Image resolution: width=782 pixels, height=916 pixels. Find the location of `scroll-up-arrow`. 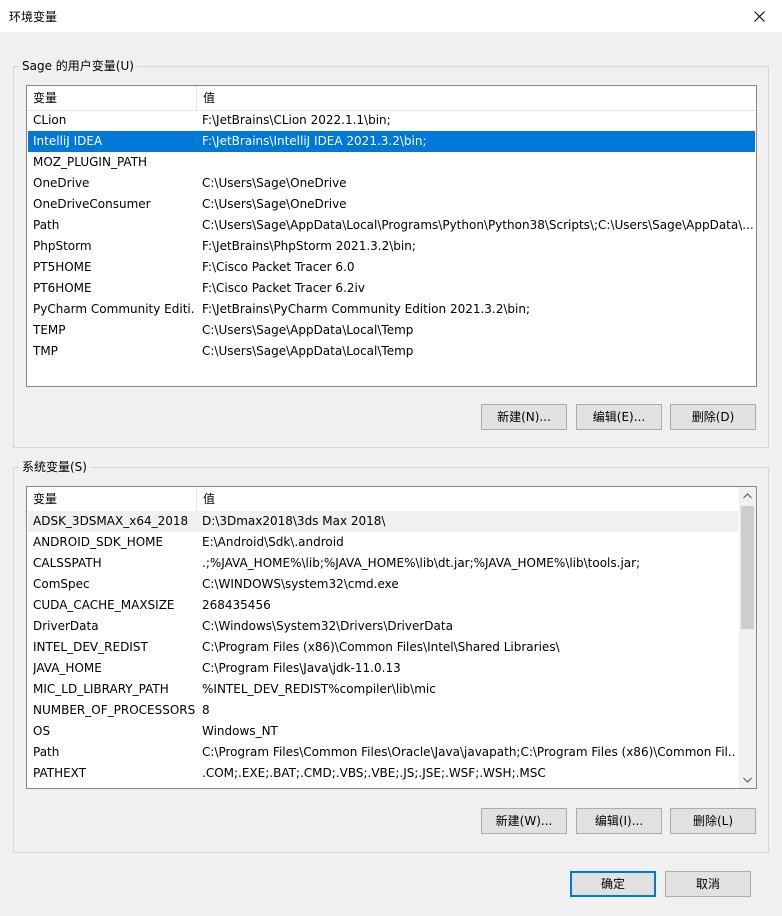

scroll-up-arrow is located at coordinates (747, 495).